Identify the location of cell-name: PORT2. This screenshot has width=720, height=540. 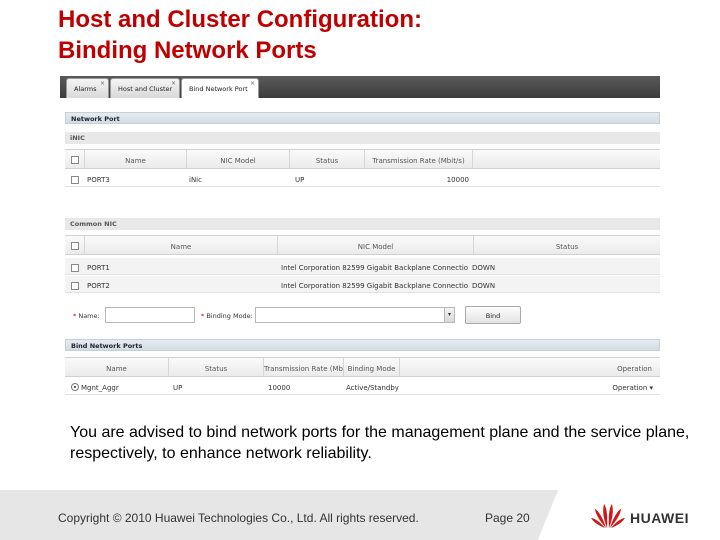
(98, 286).